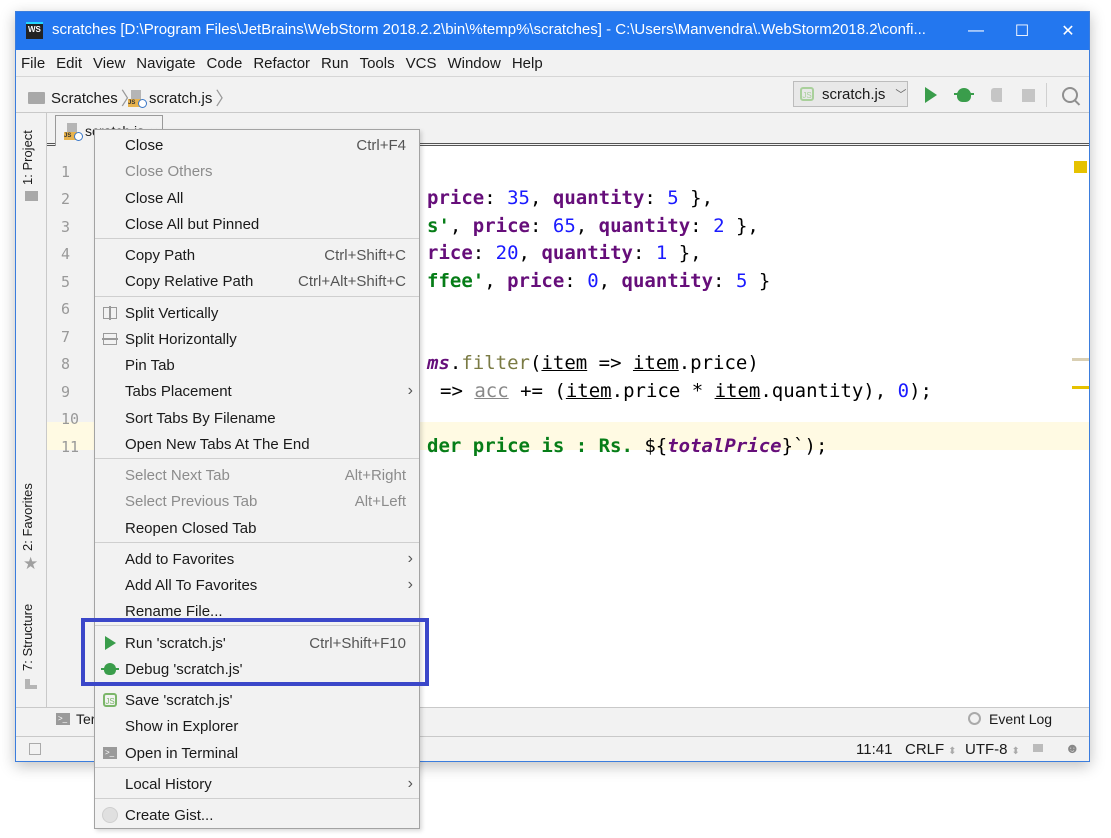  Describe the element at coordinates (31, 410) in the screenshot. I see `left-tool-window-strip: 1: Project 2: Favorites ★ 7: Structure` at that location.